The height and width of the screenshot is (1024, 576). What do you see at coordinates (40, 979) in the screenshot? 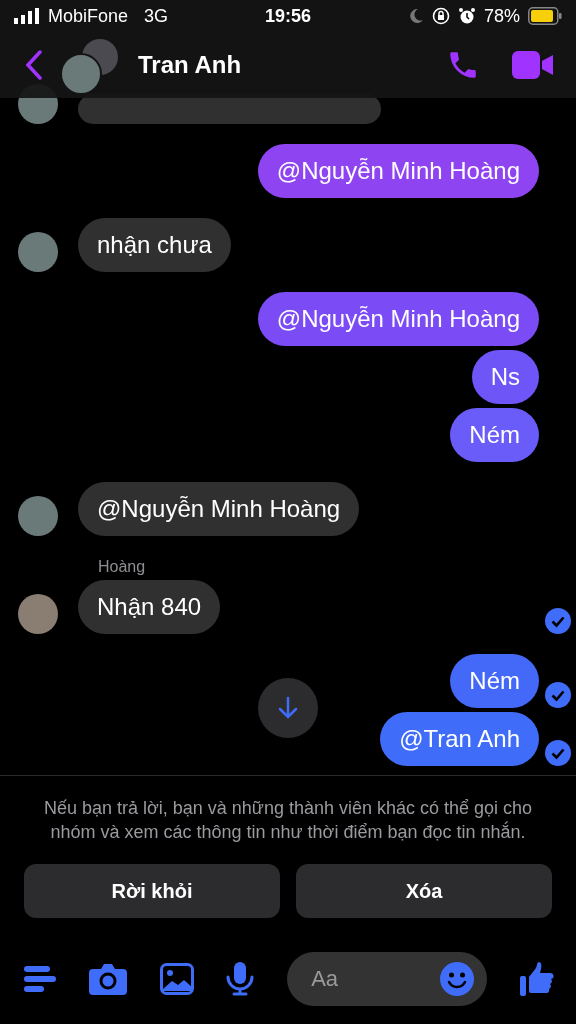
I see `menu-icon` at bounding box center [40, 979].